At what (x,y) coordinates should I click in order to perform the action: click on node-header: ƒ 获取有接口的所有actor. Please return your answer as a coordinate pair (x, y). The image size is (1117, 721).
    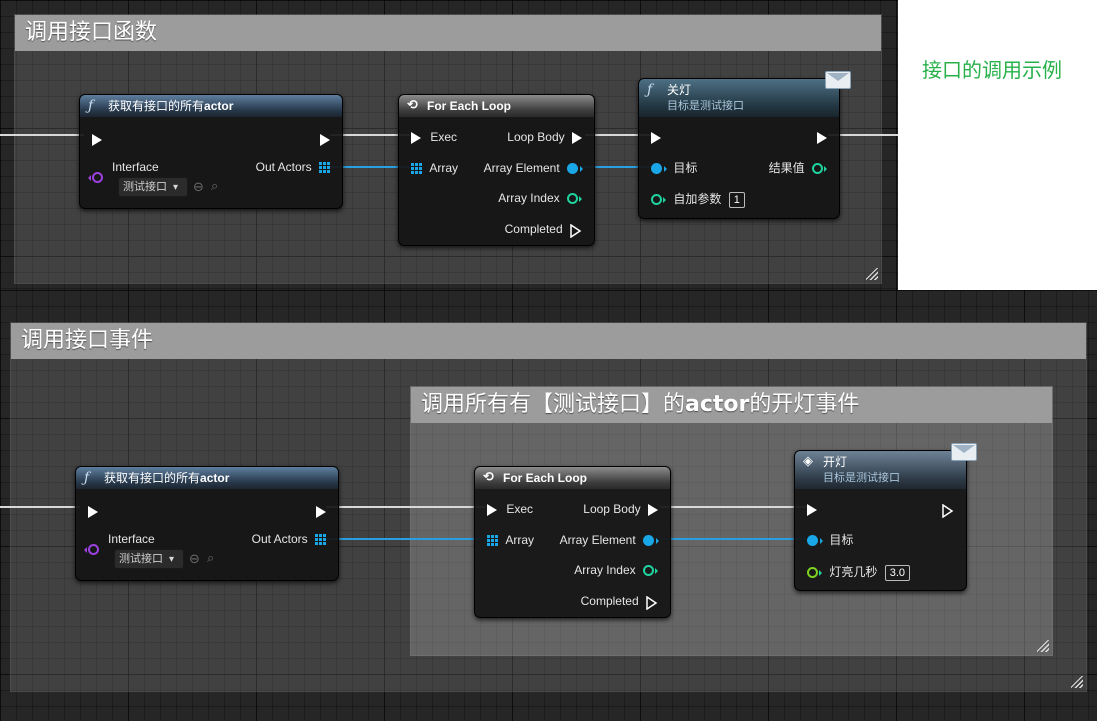
    Looking at the image, I should click on (207, 478).